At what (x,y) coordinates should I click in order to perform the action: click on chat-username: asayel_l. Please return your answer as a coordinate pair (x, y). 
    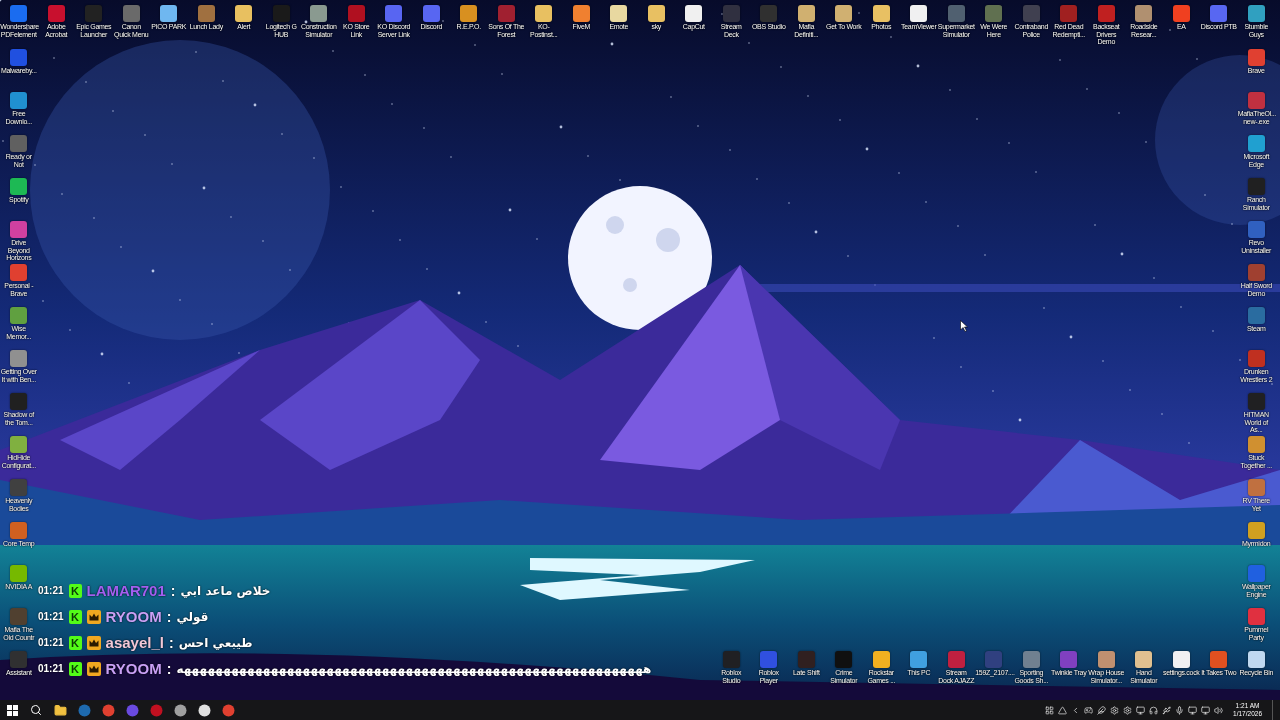
    Looking at the image, I should click on (134, 642).